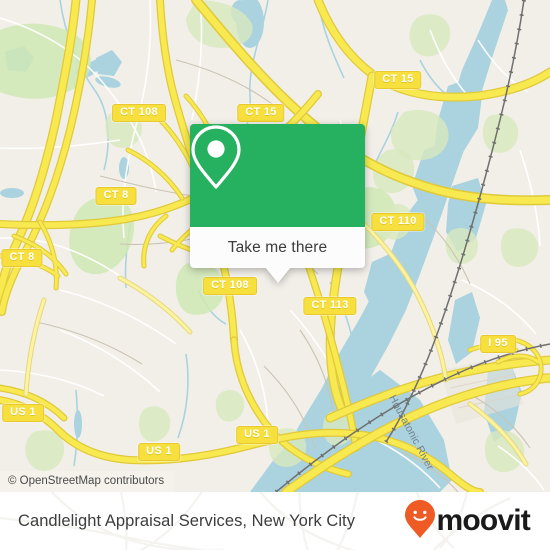 This screenshot has height=550, width=550. What do you see at coordinates (277, 247) in the screenshot?
I see `take-me-there-button: Take me there` at bounding box center [277, 247].